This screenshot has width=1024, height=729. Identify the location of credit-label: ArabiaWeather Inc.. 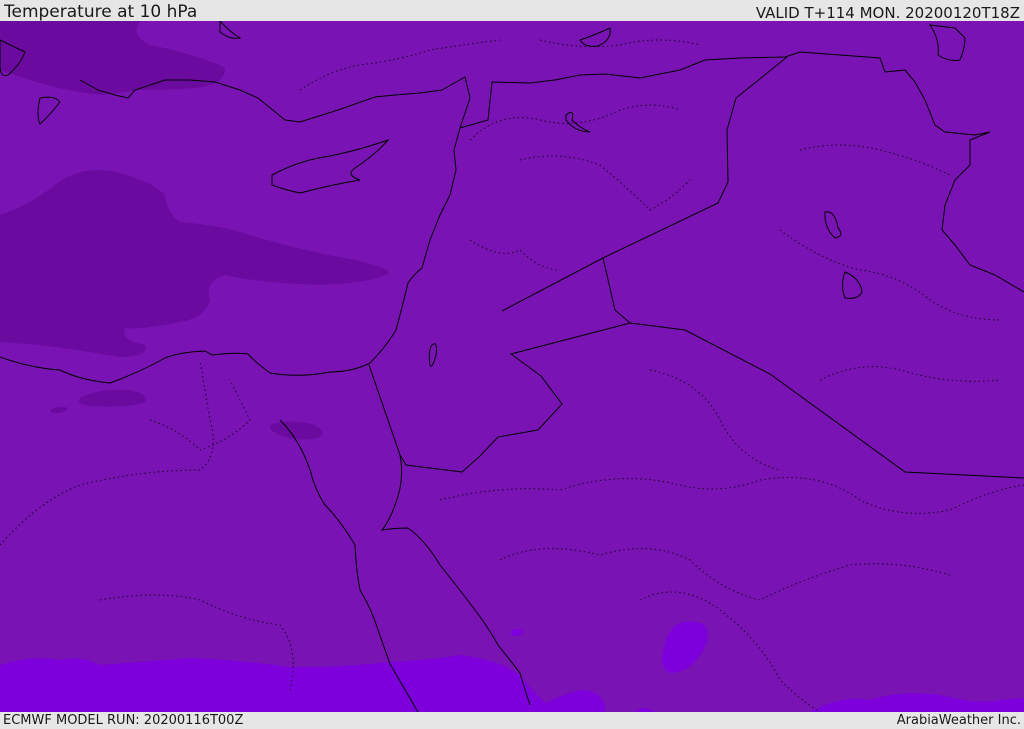
(958, 720).